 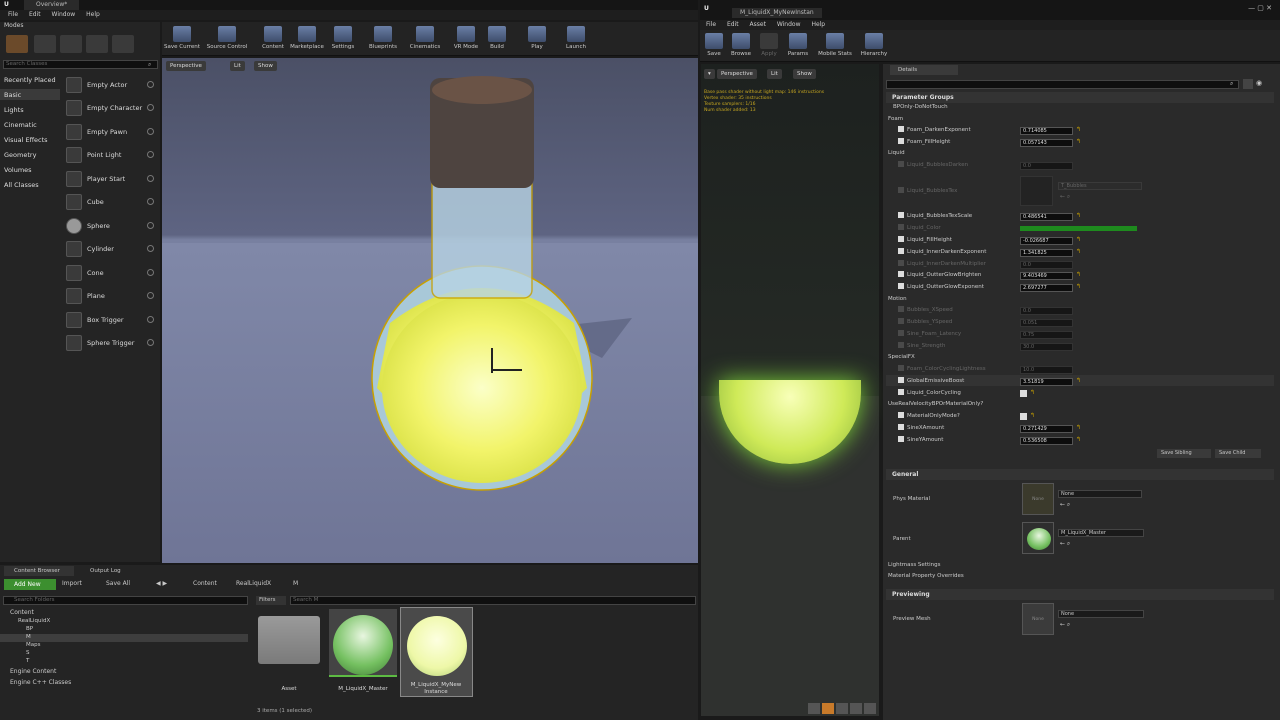 I want to click on preview-mesh-dropdown: None, so click(x=1101, y=614).